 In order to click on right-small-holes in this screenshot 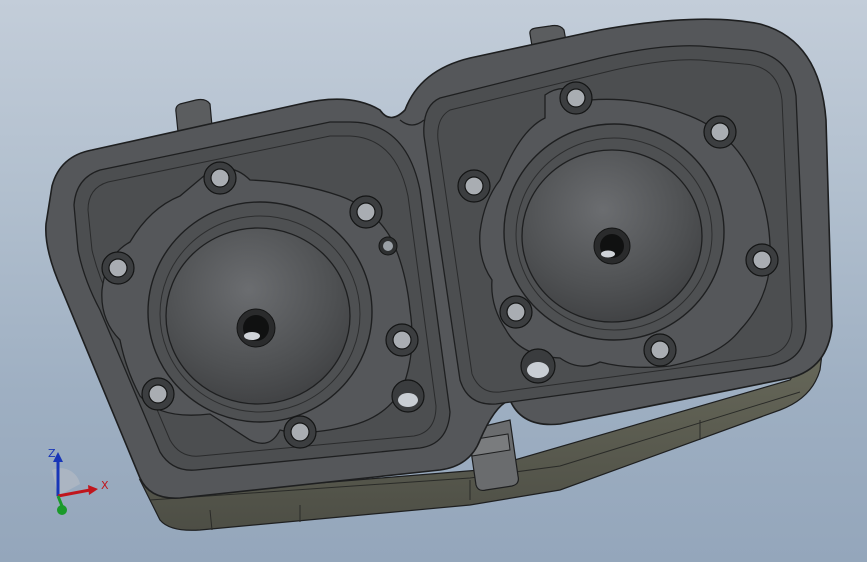, I will do `click(538, 366)`.